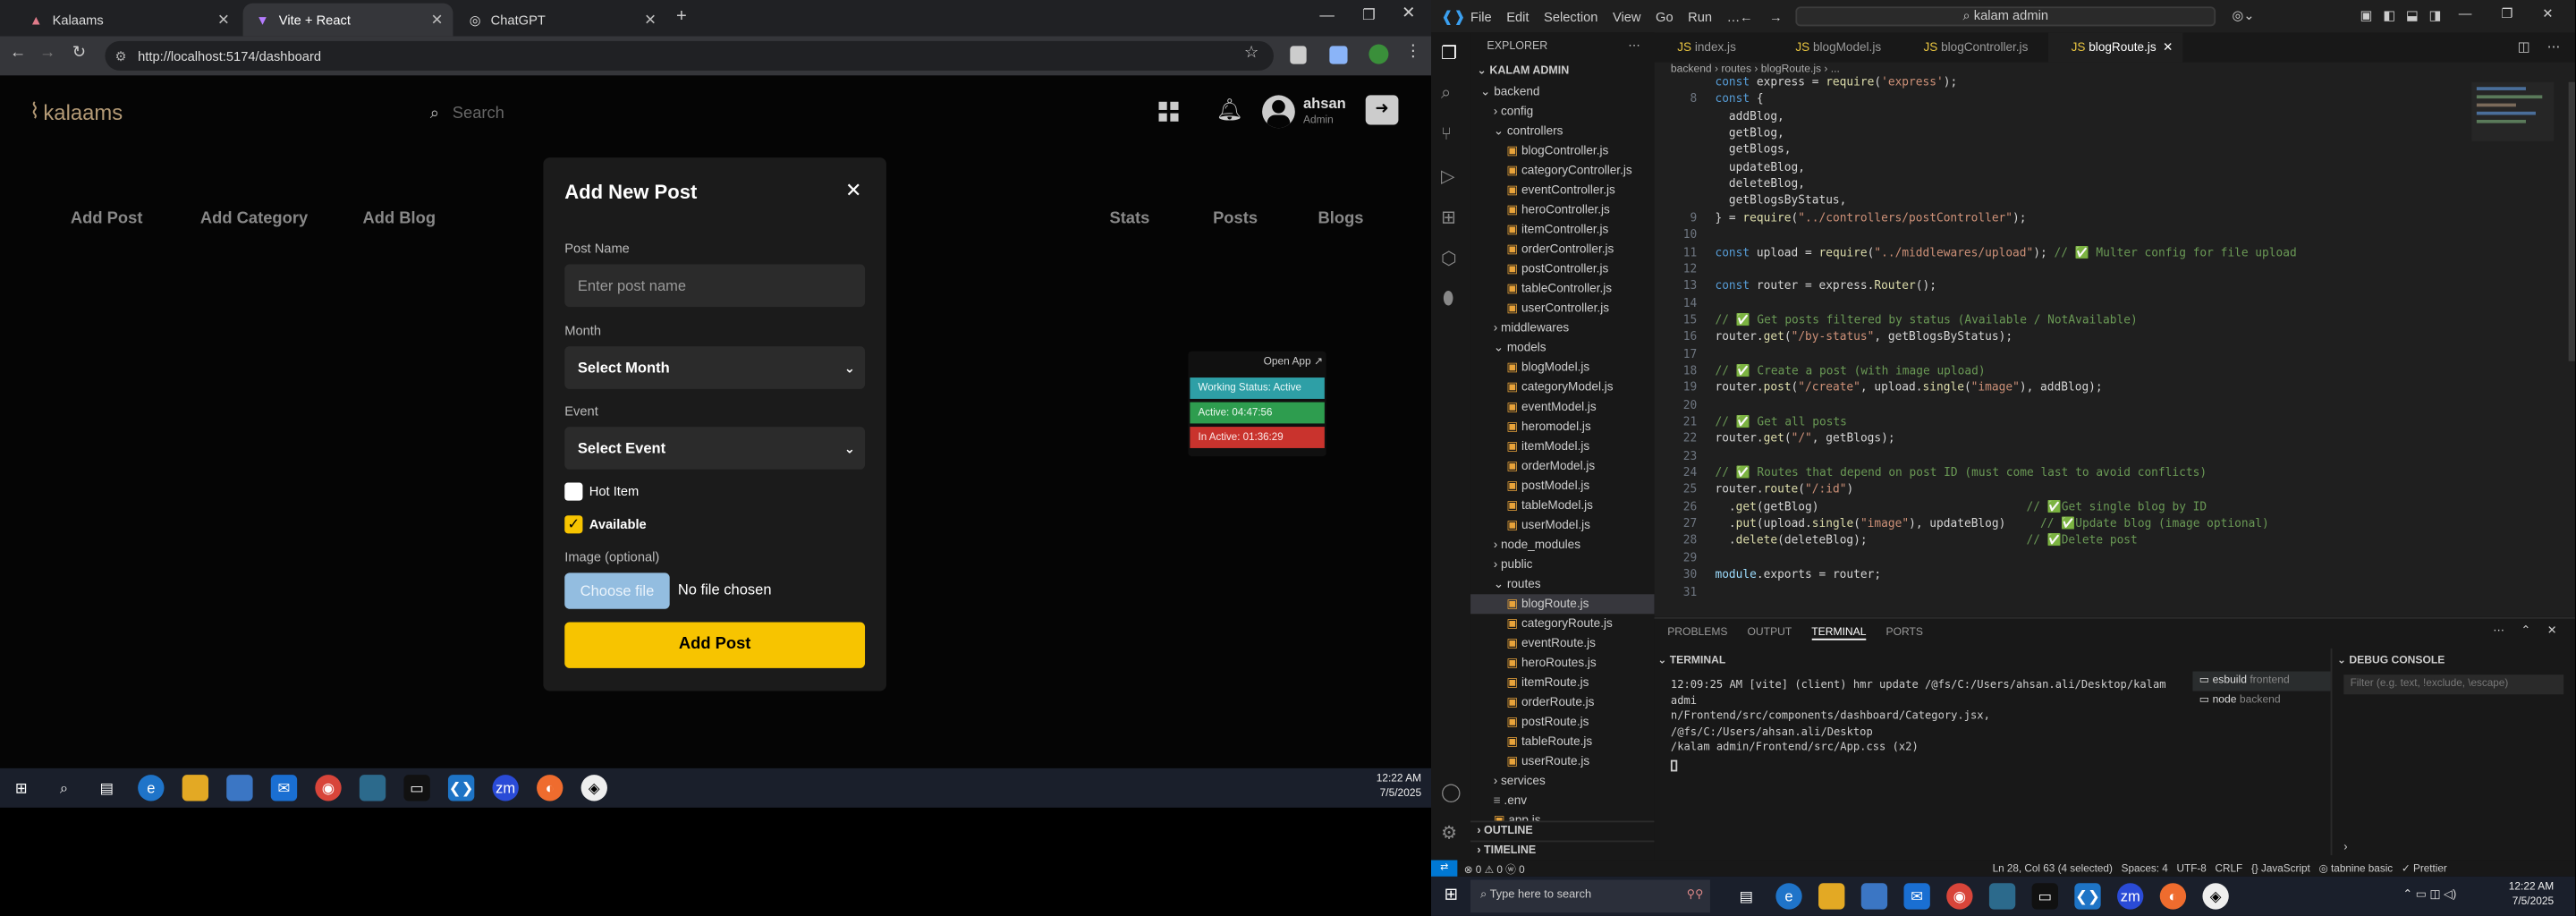 Image resolution: width=2576 pixels, height=916 pixels. What do you see at coordinates (742, 113) in the screenshot?
I see `search-bar: ⌕ Search` at bounding box center [742, 113].